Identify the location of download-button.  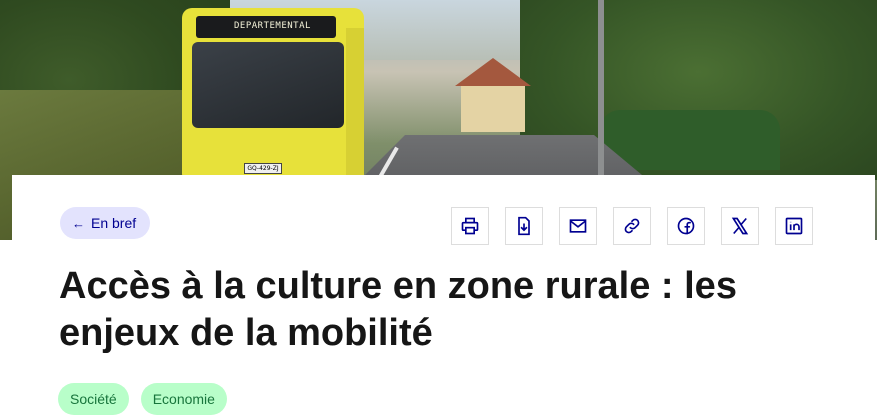
(524, 226).